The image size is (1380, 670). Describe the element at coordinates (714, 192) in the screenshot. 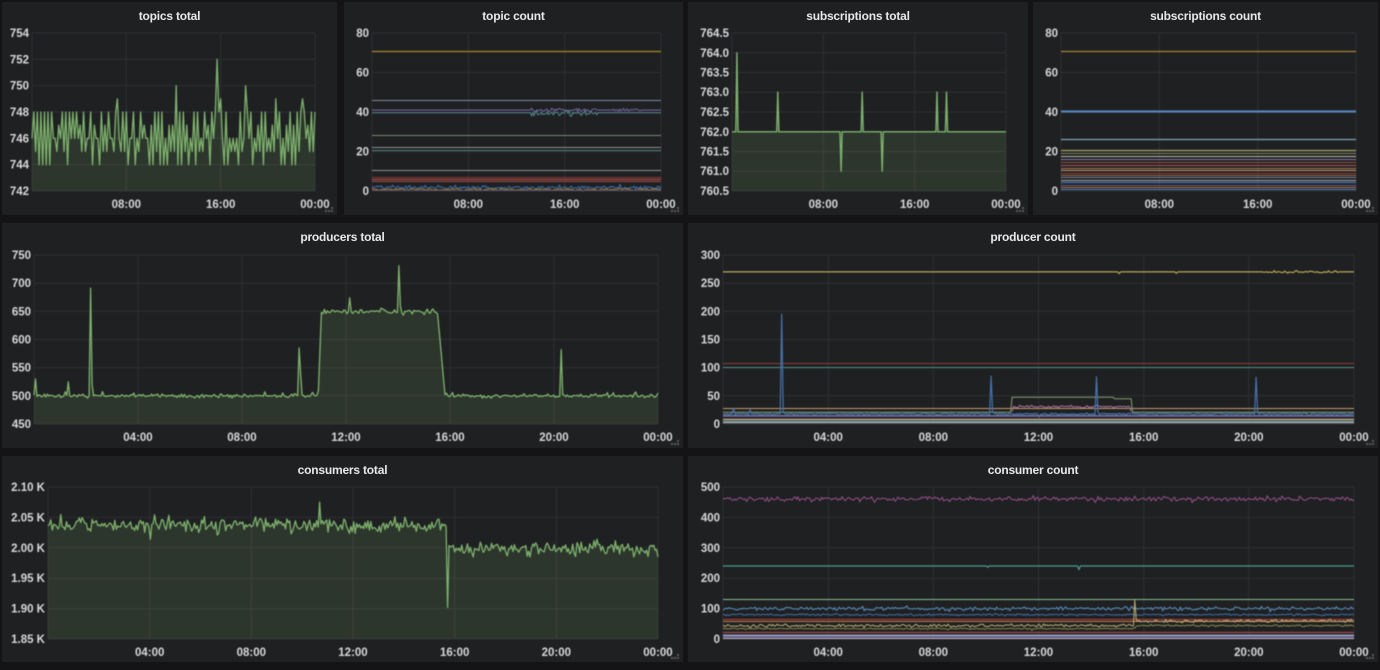

I see `svg-text: 760.5` at that location.